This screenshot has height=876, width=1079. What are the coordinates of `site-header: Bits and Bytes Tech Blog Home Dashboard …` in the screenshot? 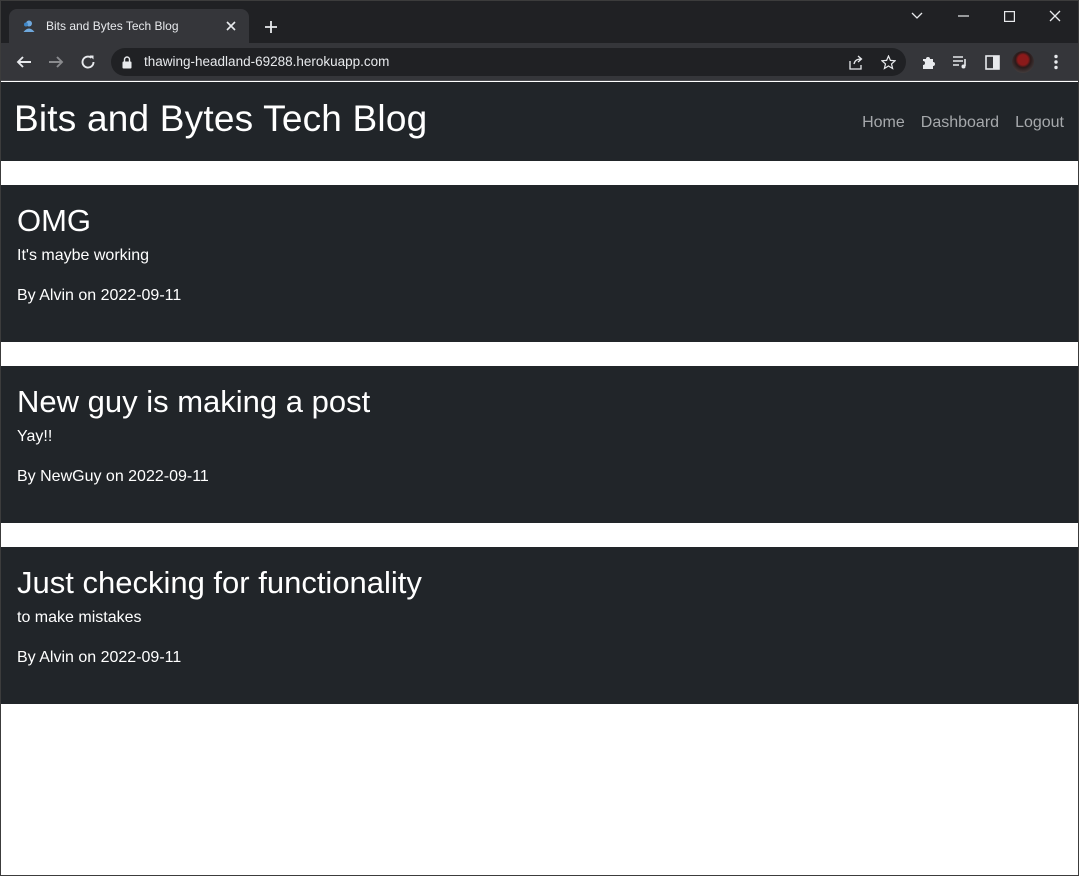 It's located at (539, 121).